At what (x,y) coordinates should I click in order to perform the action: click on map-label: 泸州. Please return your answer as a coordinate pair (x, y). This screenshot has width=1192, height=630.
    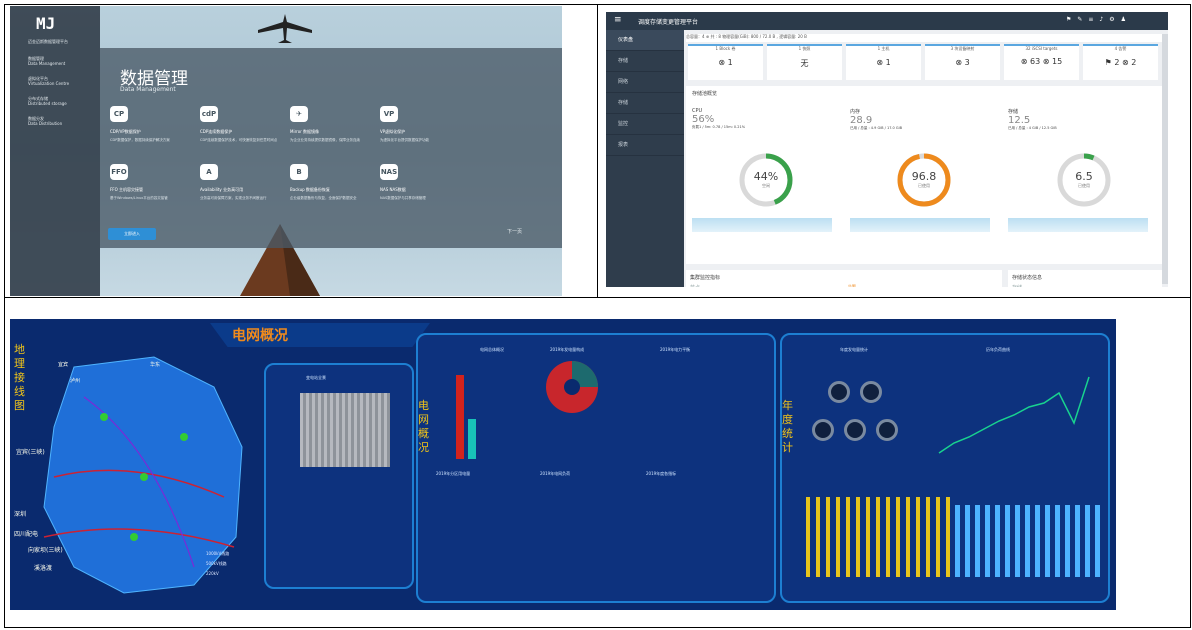
    Looking at the image, I should click on (75, 381).